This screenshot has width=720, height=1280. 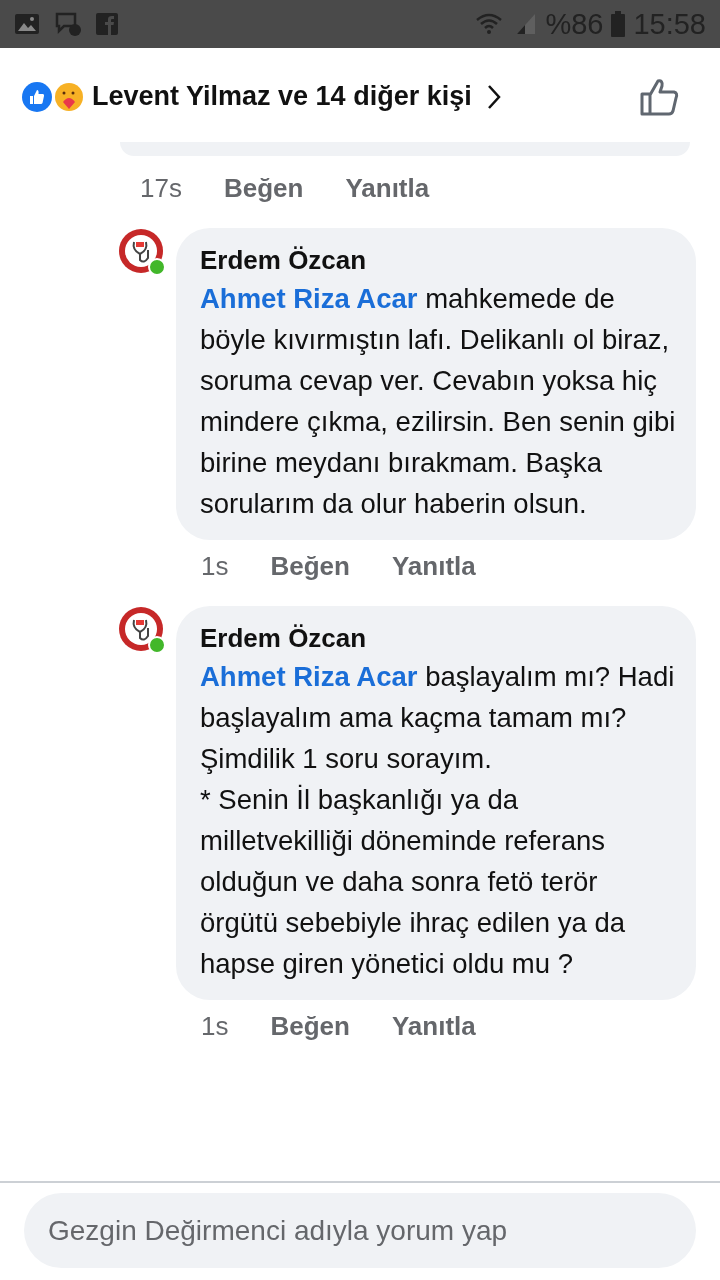 What do you see at coordinates (360, 1230) in the screenshot?
I see `comment-input-field: Gezgin Değirmenci adıyla yorum yap` at bounding box center [360, 1230].